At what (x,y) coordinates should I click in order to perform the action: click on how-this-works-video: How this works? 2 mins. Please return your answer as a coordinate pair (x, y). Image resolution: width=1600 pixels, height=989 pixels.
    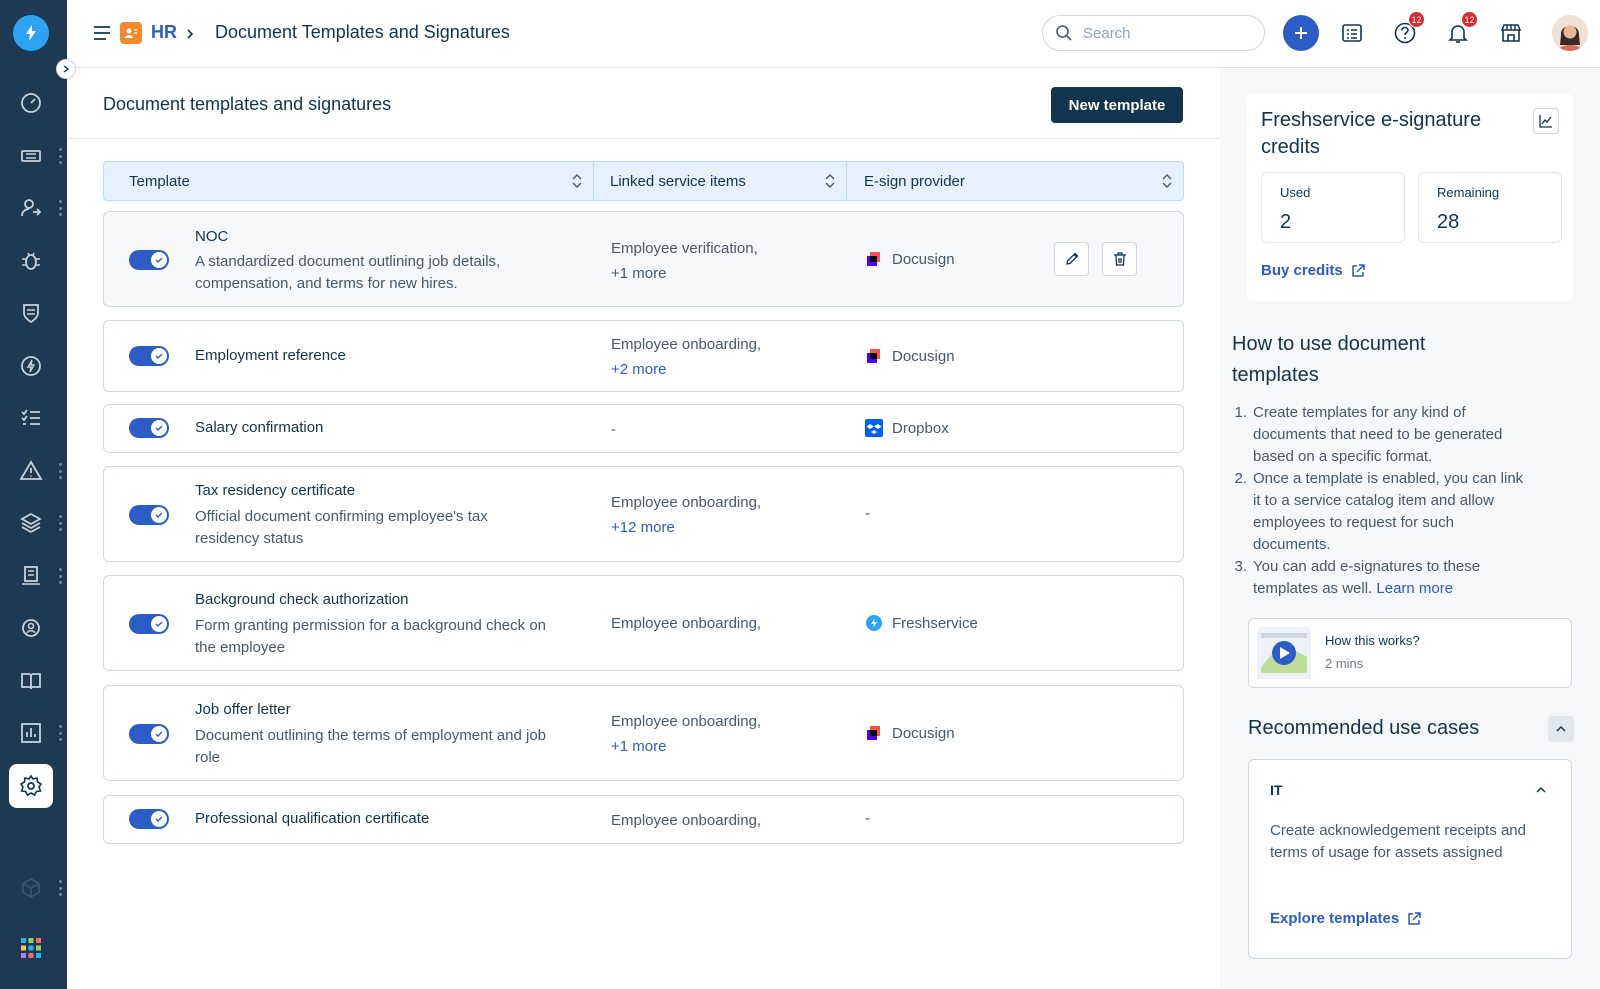
    Looking at the image, I should click on (1410, 653).